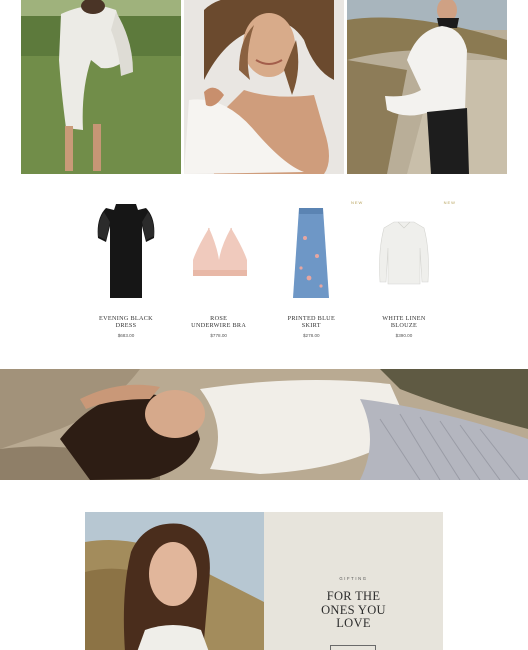  I want to click on gifting-promo: GIFTING FOR THE ONES YOU LOVE, so click(264, 581).